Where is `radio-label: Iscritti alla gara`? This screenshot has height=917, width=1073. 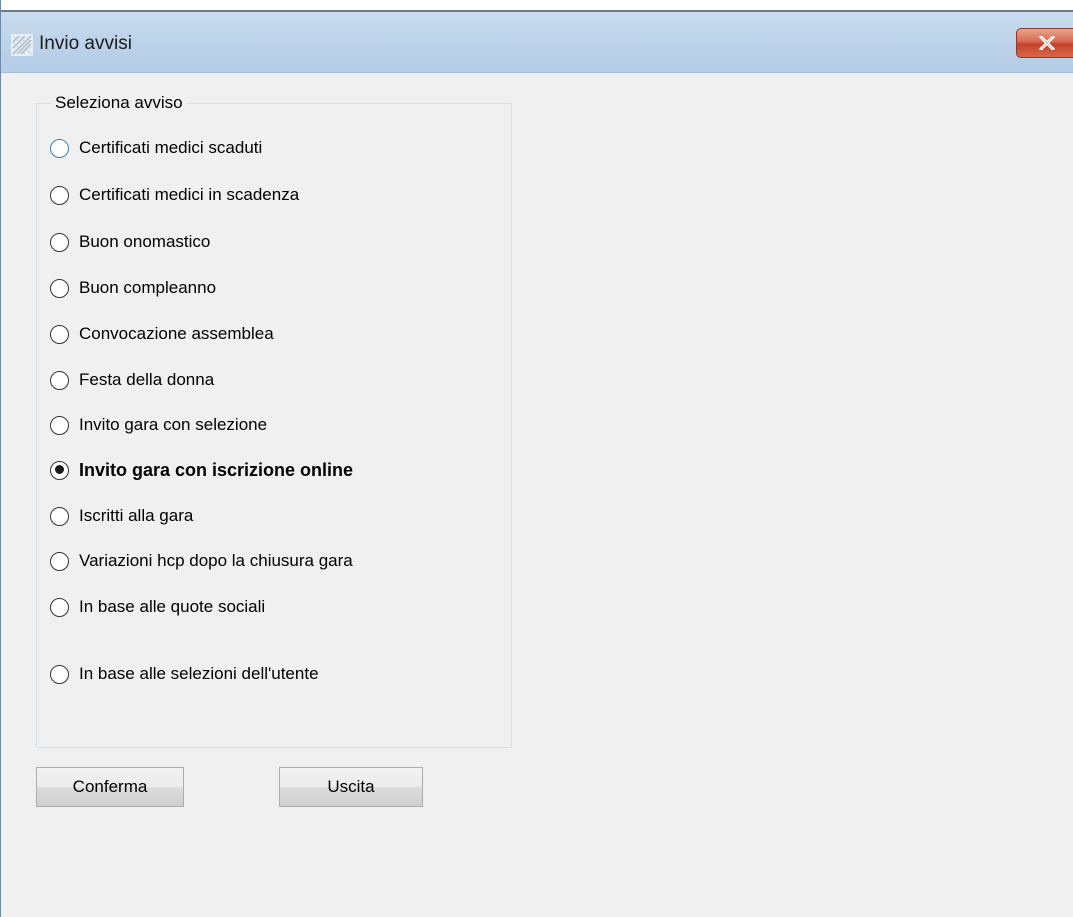
radio-label: Iscritti alla gara is located at coordinates (136, 515).